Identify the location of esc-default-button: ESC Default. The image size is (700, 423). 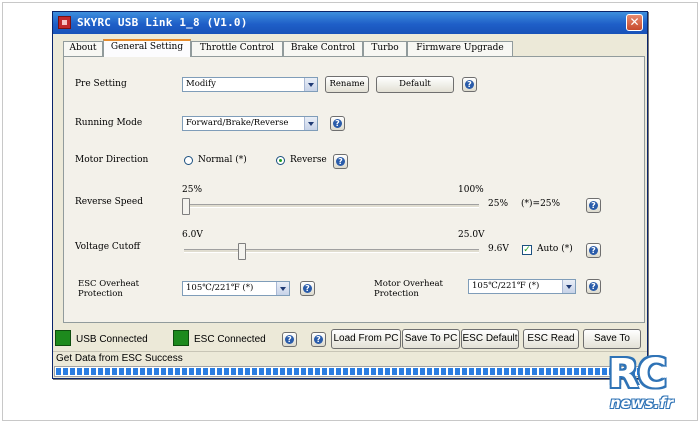
(490, 339).